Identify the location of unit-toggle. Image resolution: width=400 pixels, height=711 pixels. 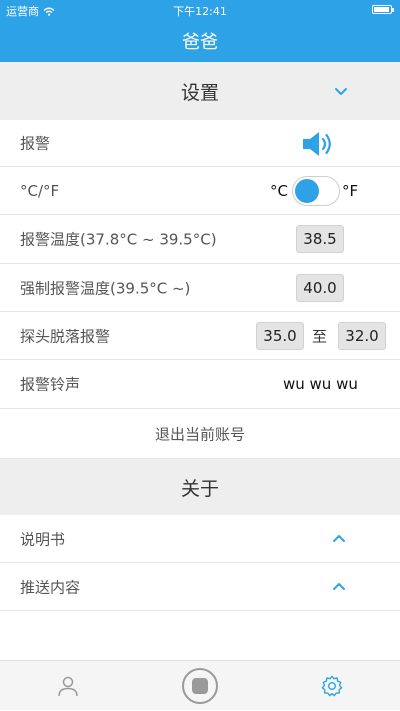
(316, 190).